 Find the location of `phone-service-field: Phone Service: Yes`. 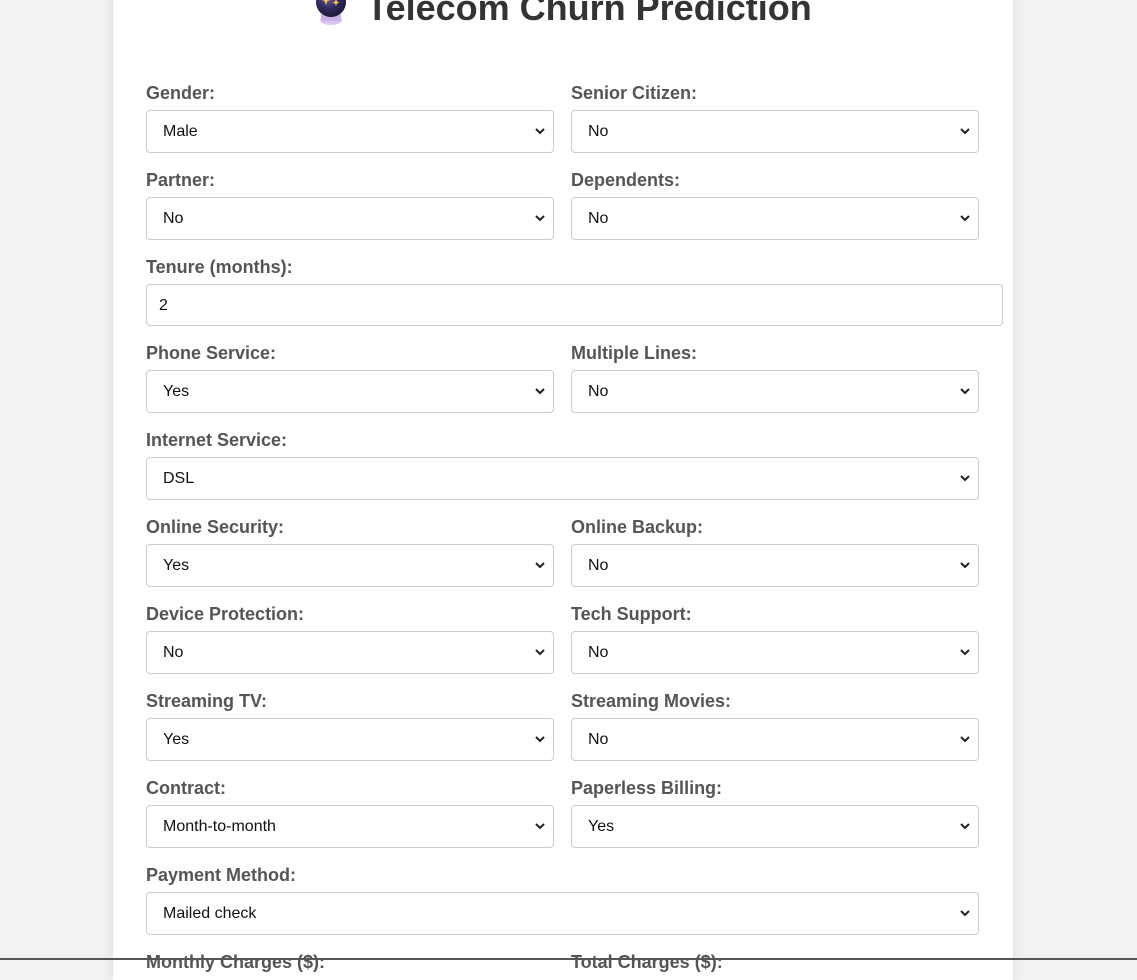

phone-service-field: Phone Service: Yes is located at coordinates (350, 377).